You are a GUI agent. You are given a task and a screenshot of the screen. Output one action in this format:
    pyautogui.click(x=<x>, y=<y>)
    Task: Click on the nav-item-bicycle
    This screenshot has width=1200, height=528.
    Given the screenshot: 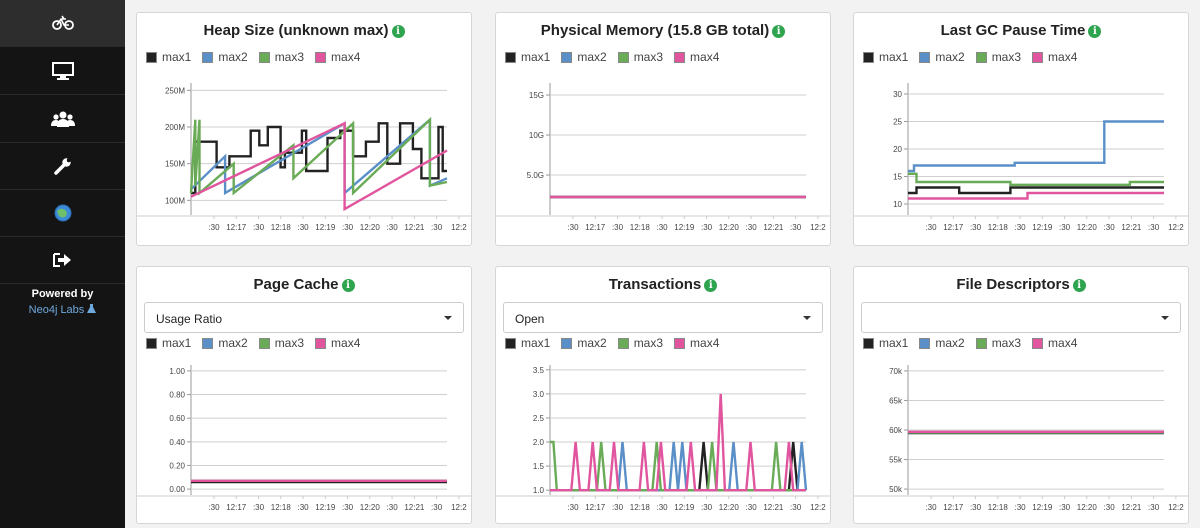 What is the action you would take?
    pyautogui.click(x=62, y=23)
    